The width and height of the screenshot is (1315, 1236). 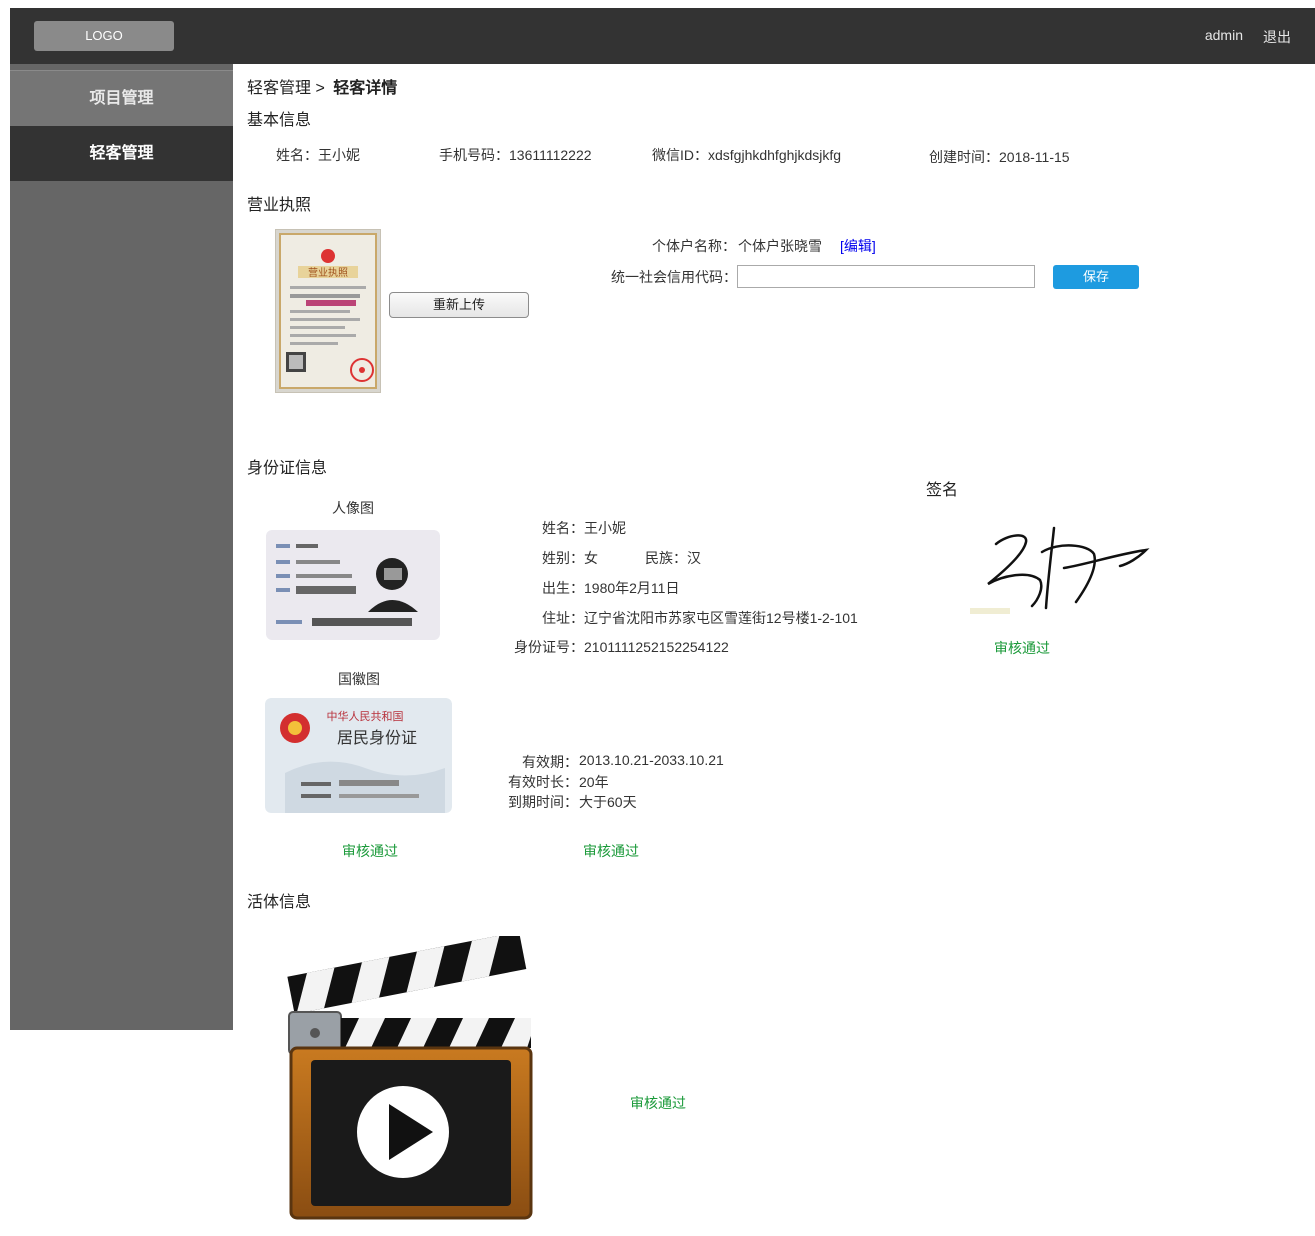 What do you see at coordinates (584, 528) in the screenshot?
I see `id-name: 姓名：王小妮` at bounding box center [584, 528].